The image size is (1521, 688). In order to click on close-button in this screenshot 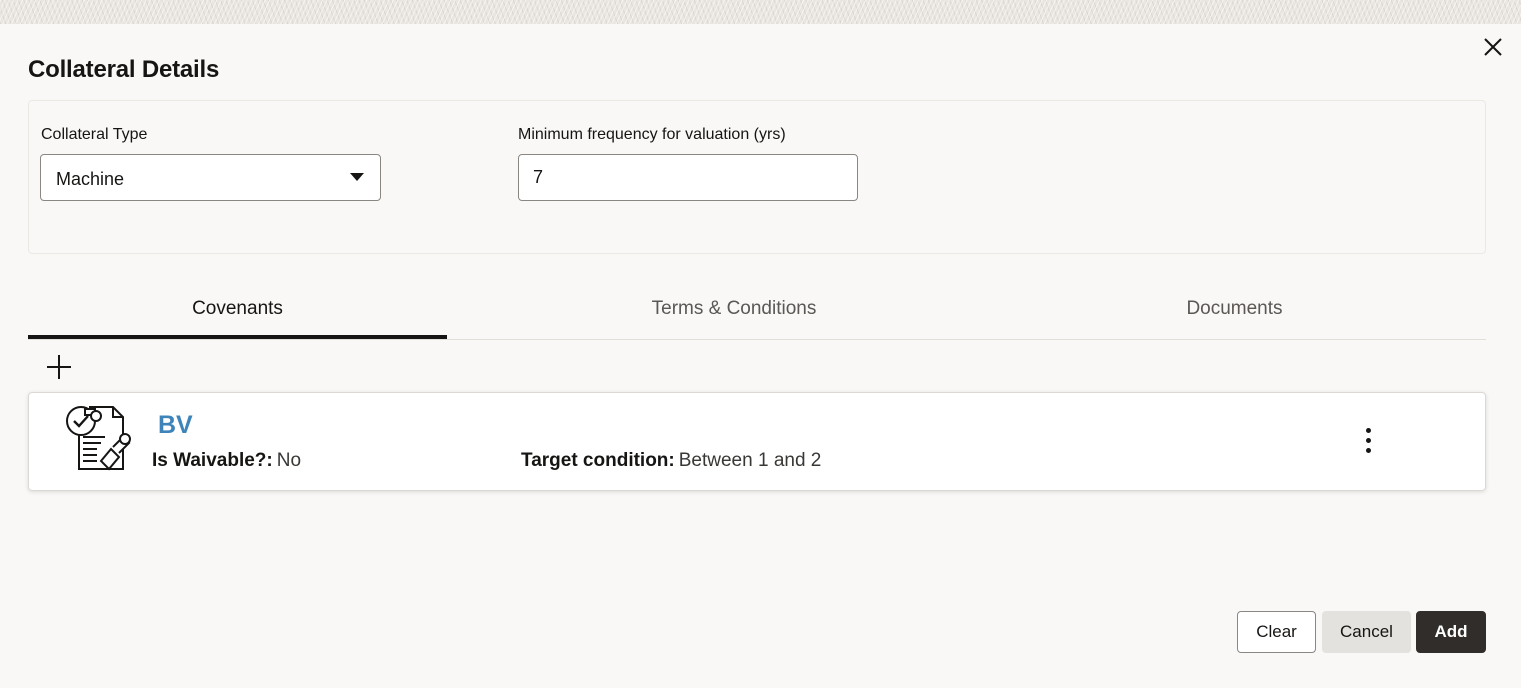, I will do `click(1493, 47)`.